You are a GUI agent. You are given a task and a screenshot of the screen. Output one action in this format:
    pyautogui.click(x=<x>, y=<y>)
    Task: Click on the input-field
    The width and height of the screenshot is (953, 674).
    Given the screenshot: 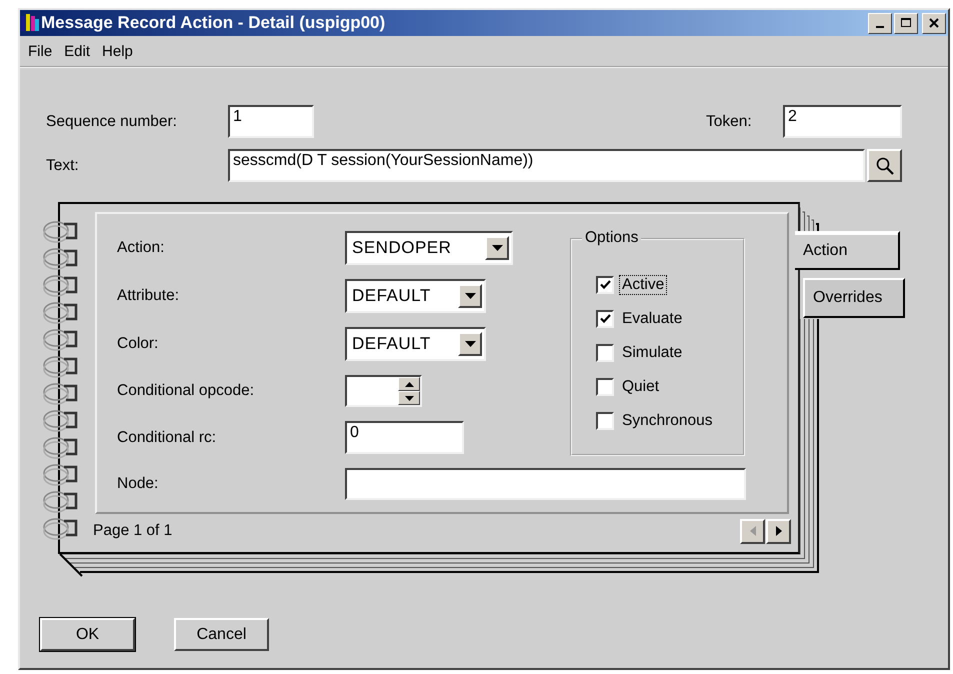 What is the action you would take?
    pyautogui.click(x=545, y=484)
    